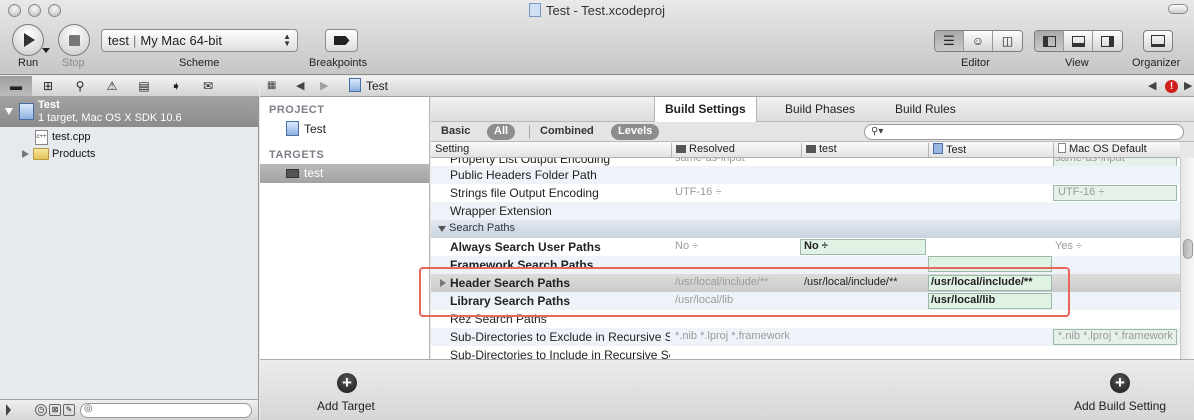  What do you see at coordinates (314, 173) in the screenshot?
I see `target-list-item-label: test` at bounding box center [314, 173].